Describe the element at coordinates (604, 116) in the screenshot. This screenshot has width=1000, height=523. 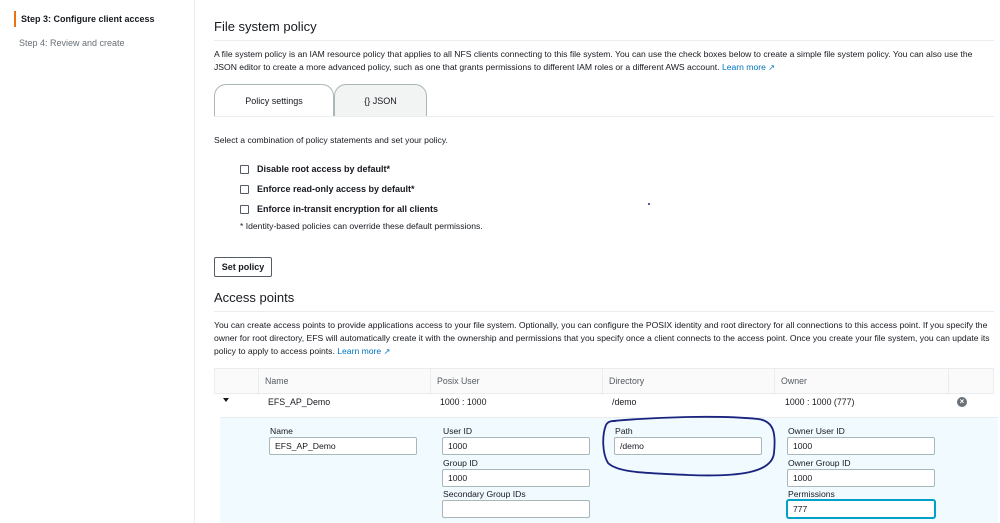
I see `tab-underline` at that location.